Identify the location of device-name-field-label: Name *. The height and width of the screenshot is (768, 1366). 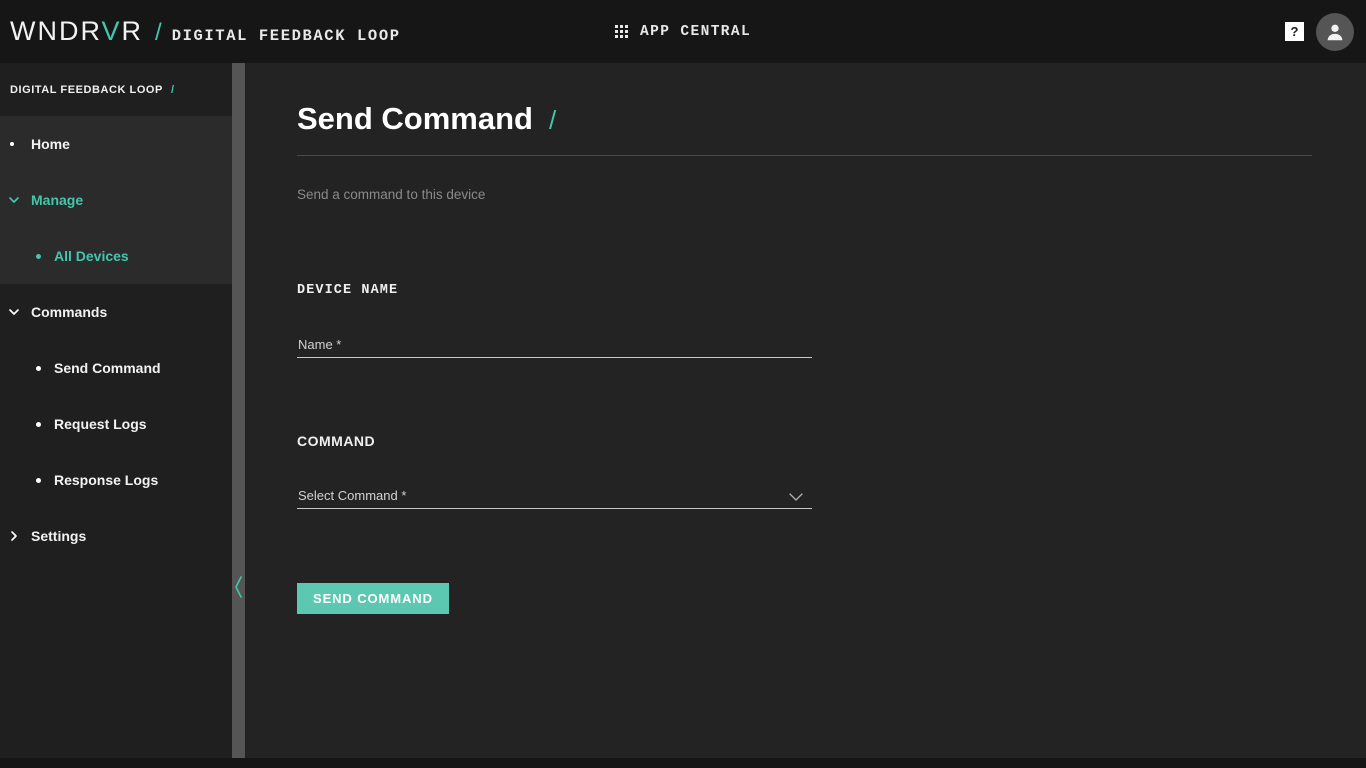
(320, 344).